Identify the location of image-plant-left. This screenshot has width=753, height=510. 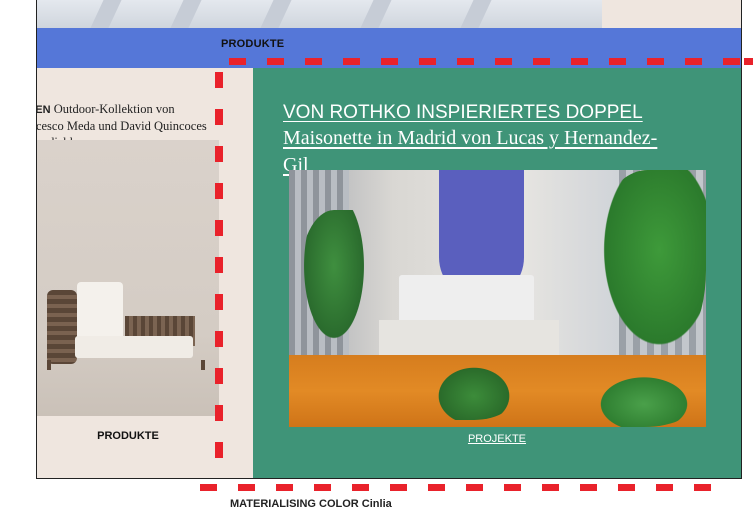
(334, 280).